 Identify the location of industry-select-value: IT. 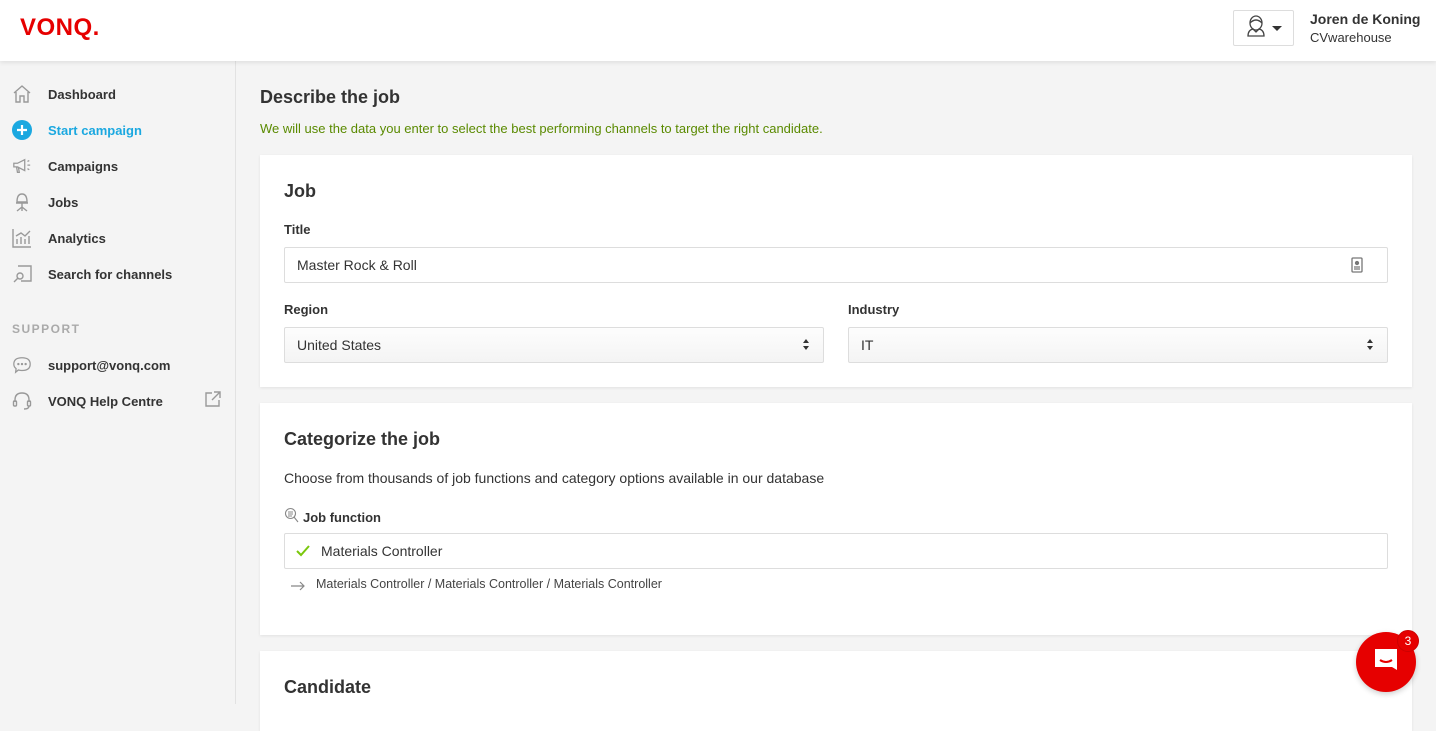
(867, 345).